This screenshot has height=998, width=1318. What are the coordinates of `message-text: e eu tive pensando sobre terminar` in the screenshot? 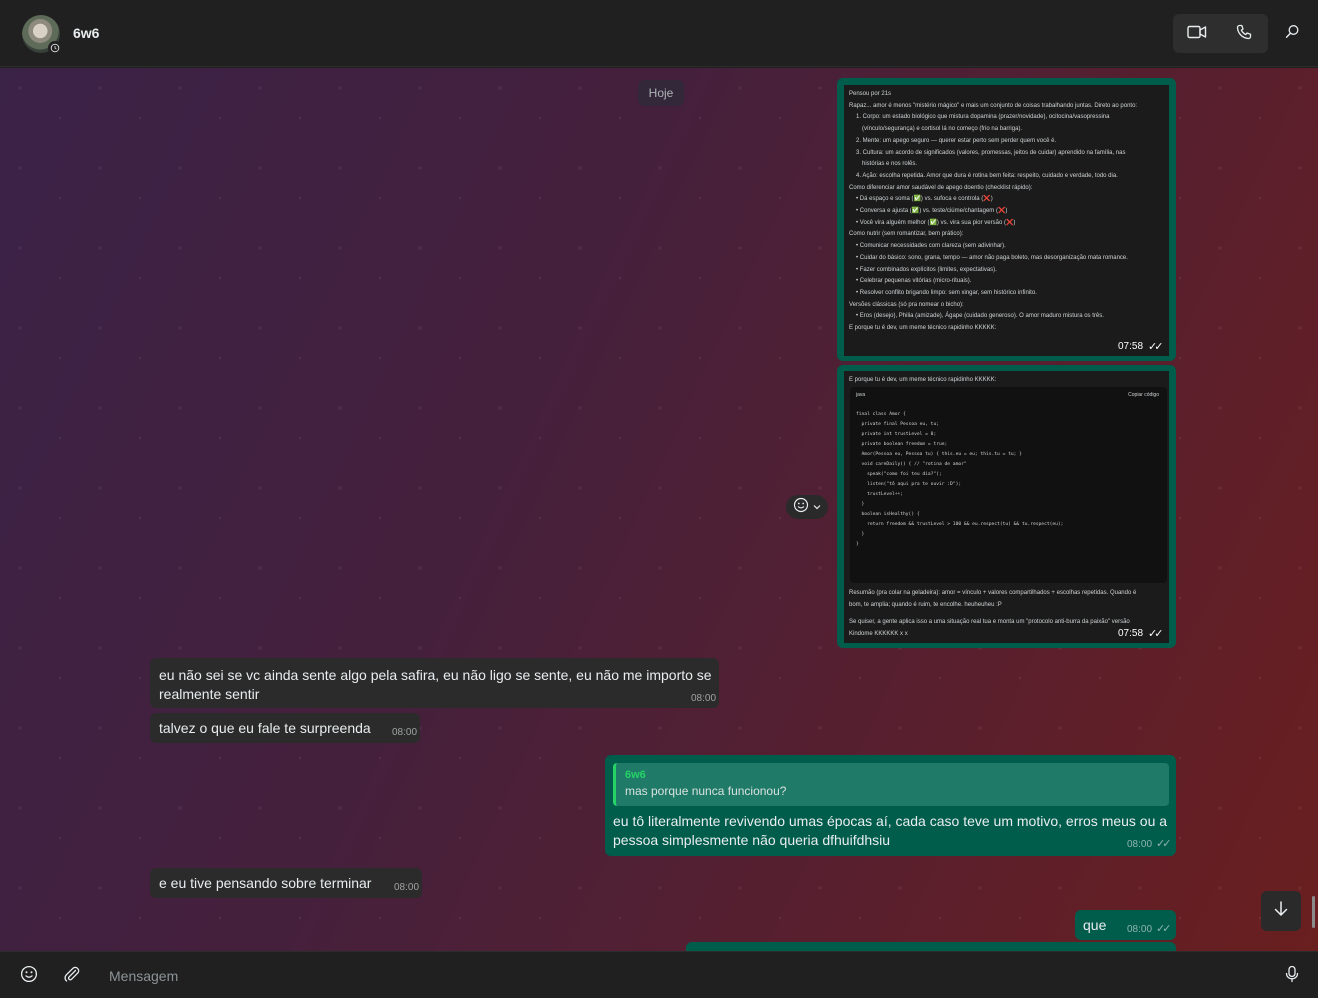 It's located at (265, 883).